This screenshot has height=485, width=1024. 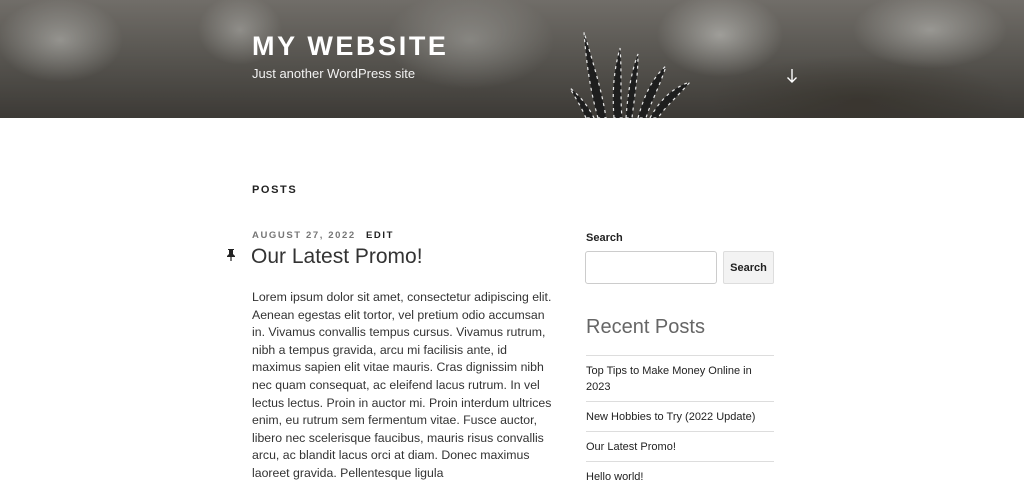 I want to click on search-input, so click(x=651, y=267).